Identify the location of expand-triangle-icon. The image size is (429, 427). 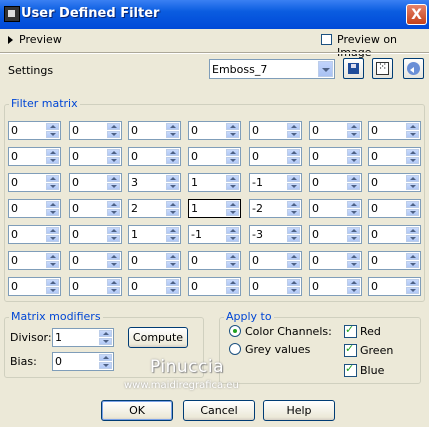
(10, 40).